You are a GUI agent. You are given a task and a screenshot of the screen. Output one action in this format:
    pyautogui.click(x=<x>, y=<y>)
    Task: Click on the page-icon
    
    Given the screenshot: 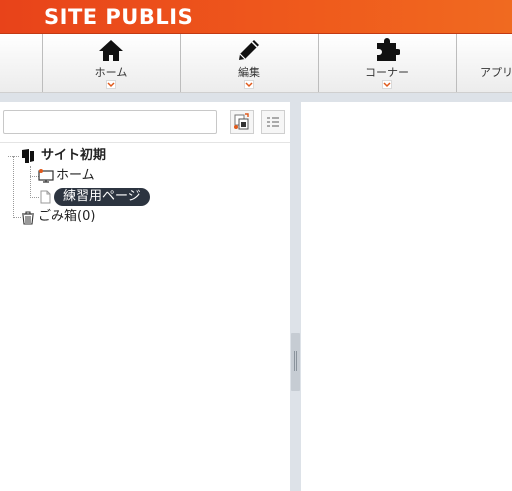 What is the action you would take?
    pyautogui.click(x=45, y=197)
    